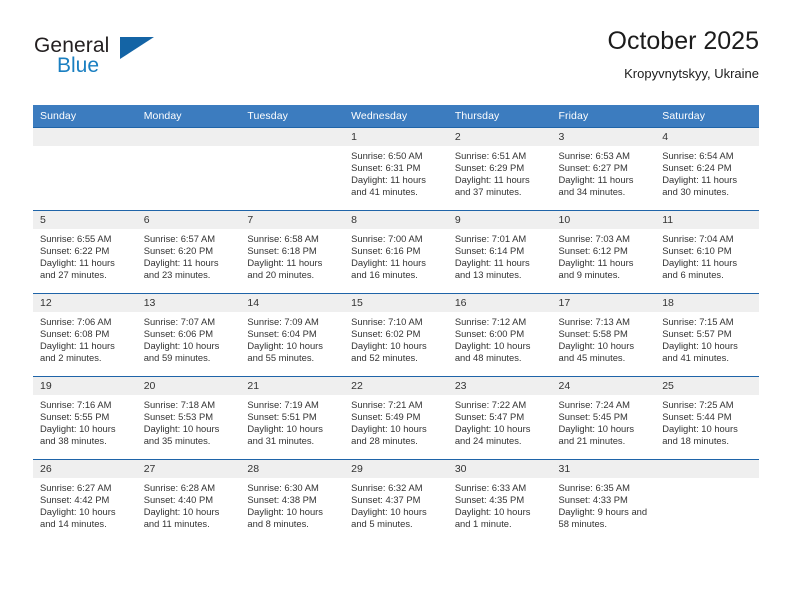 The image size is (792, 612). What do you see at coordinates (283, 238) in the screenshot?
I see `sunrise-text: Sunrise: 6:58 AM` at bounding box center [283, 238].